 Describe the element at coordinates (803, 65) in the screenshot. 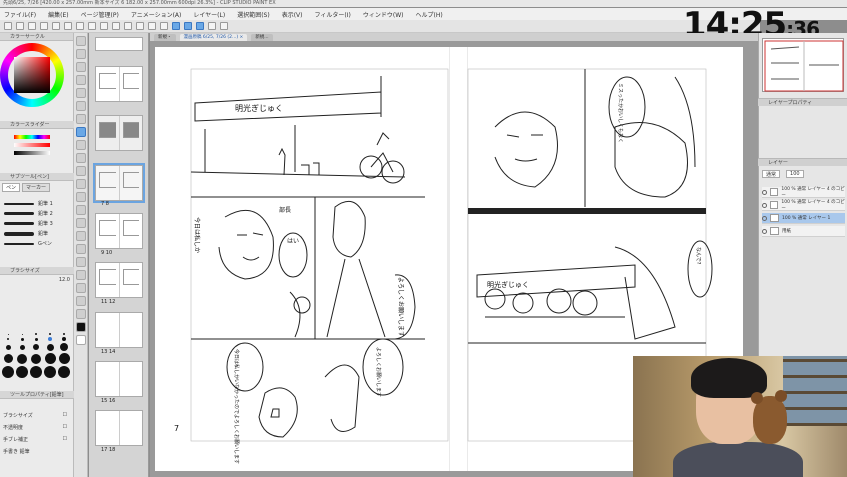

I see `navigator-preview` at that location.